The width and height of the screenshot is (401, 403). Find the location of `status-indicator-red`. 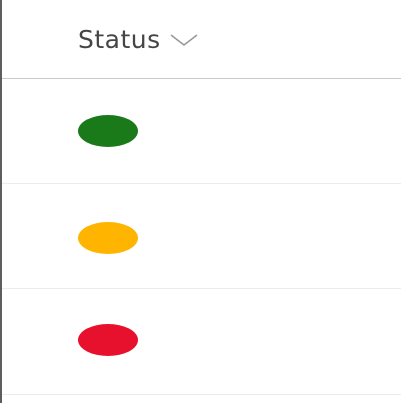

status-indicator-red is located at coordinates (108, 340).